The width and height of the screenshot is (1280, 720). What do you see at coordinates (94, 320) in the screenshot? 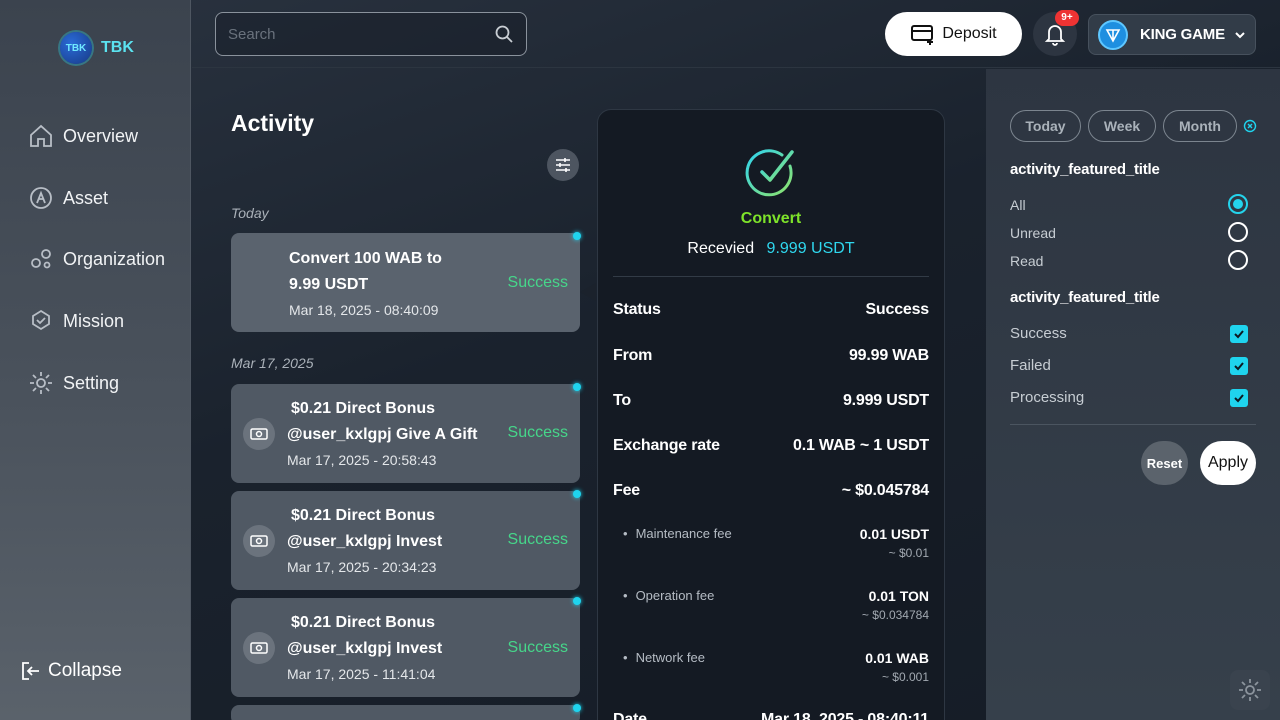
I see `sidebar-item-label: Mission` at bounding box center [94, 320].